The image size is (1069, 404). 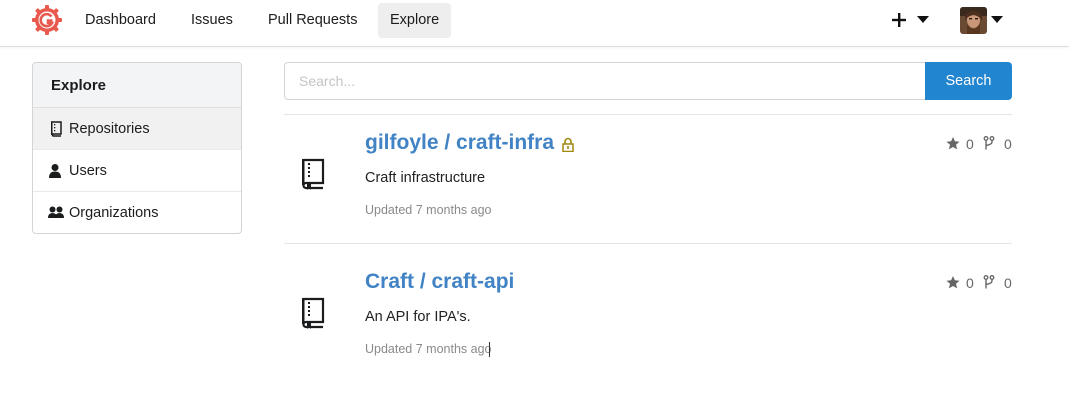 What do you see at coordinates (534, 23) in the screenshot?
I see `top-navbar: Dashboard Issues Pull Requests Explore` at bounding box center [534, 23].